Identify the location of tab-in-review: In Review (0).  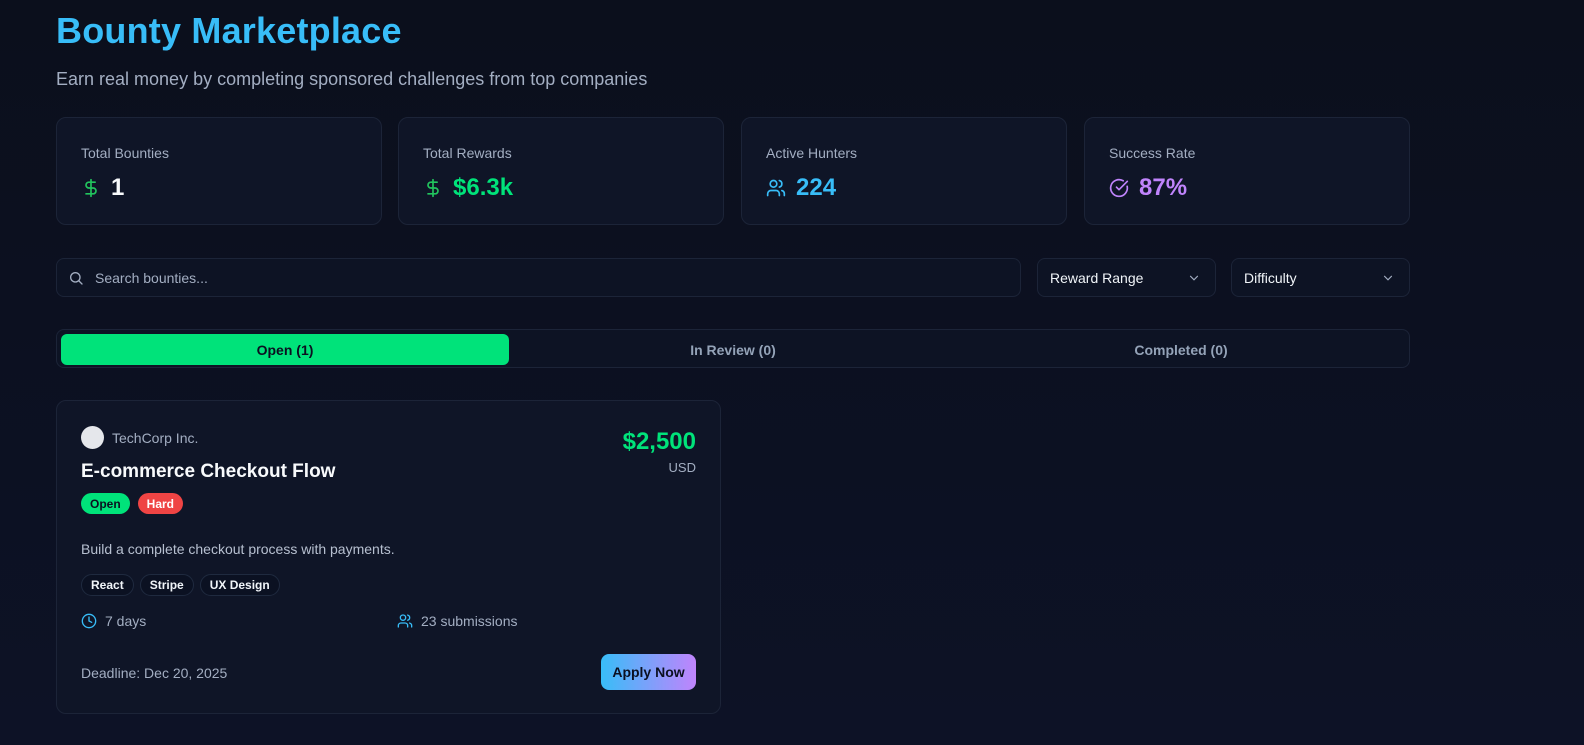
(733, 349).